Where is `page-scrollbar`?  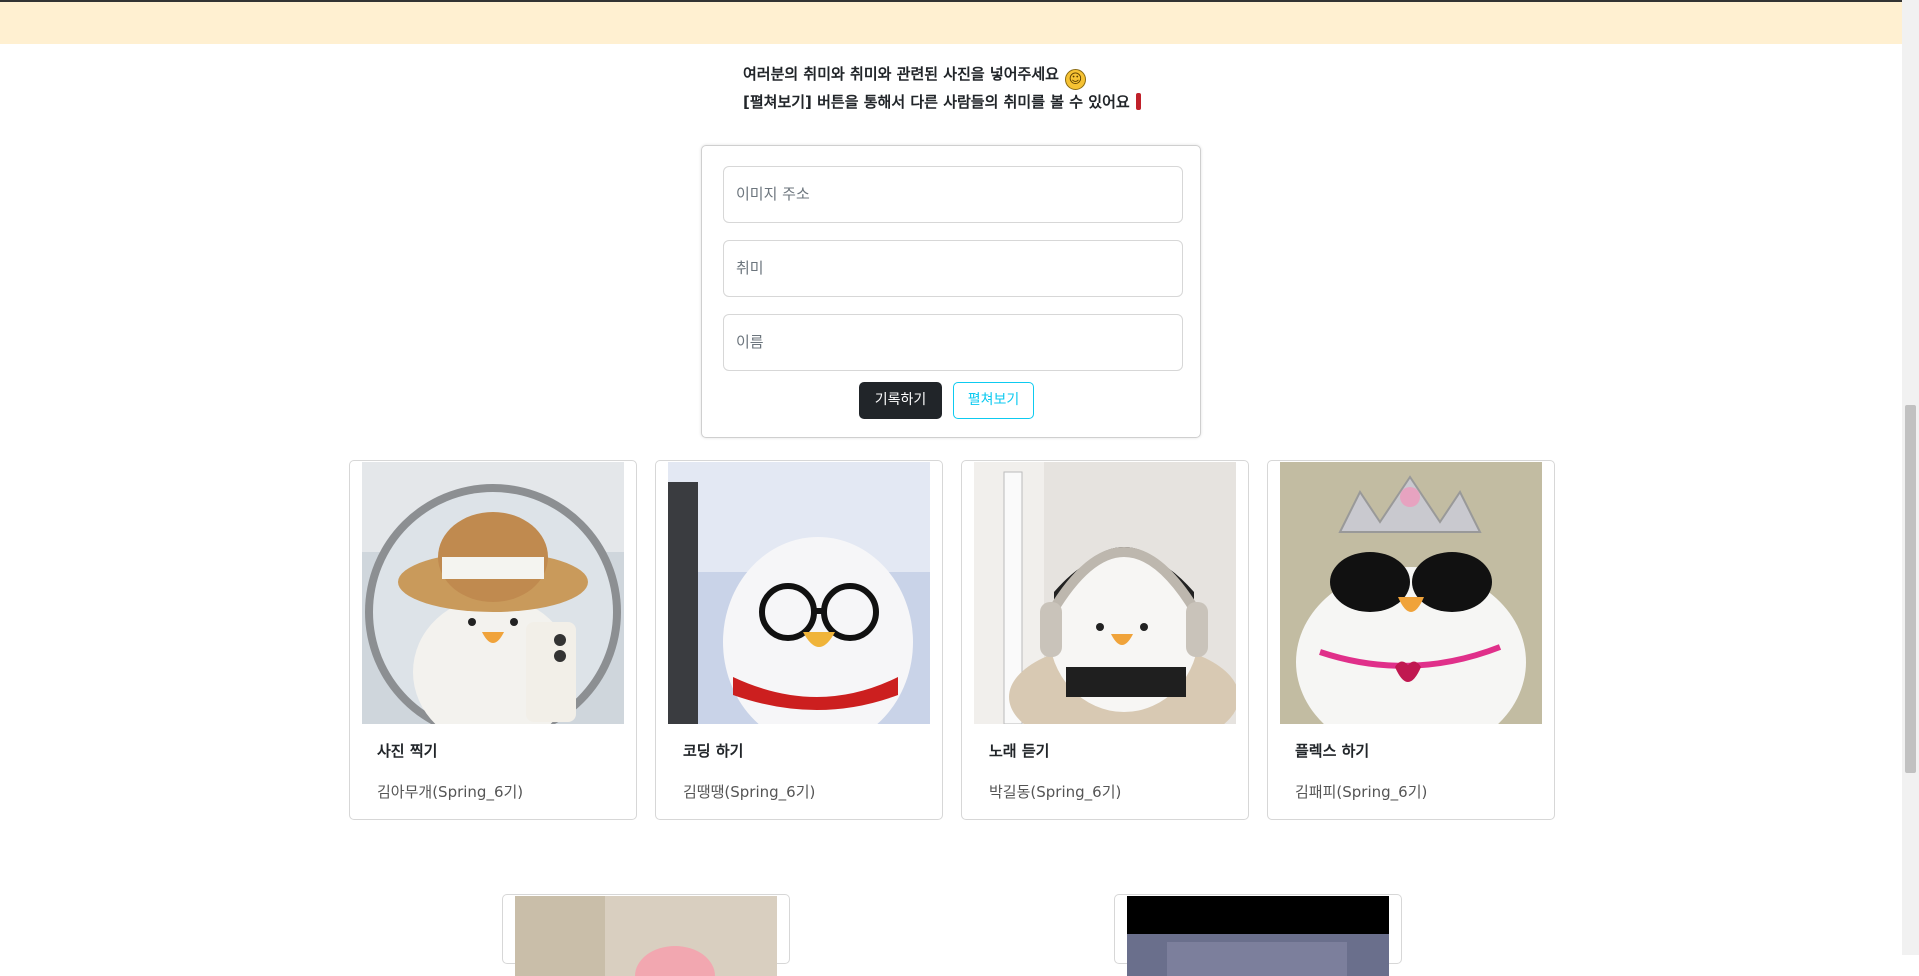
page-scrollbar is located at coordinates (1910, 477).